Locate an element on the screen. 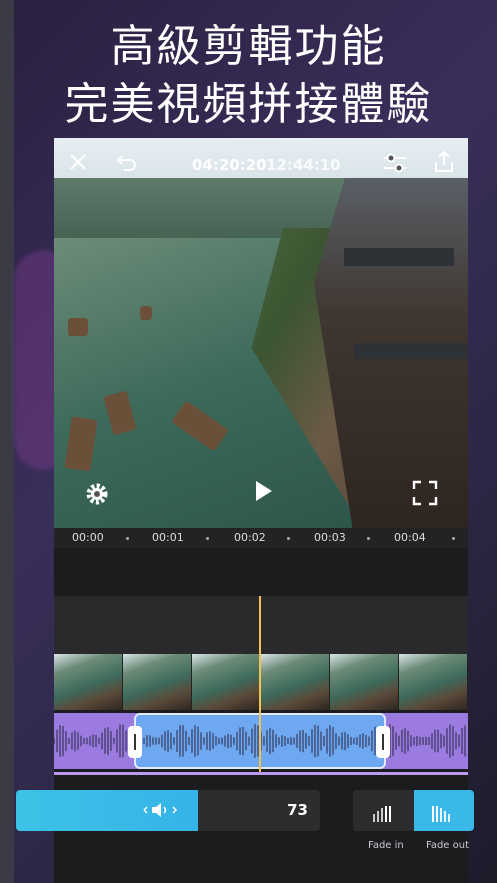 This screenshot has height=883, width=497. trim-handle-left is located at coordinates (135, 742).